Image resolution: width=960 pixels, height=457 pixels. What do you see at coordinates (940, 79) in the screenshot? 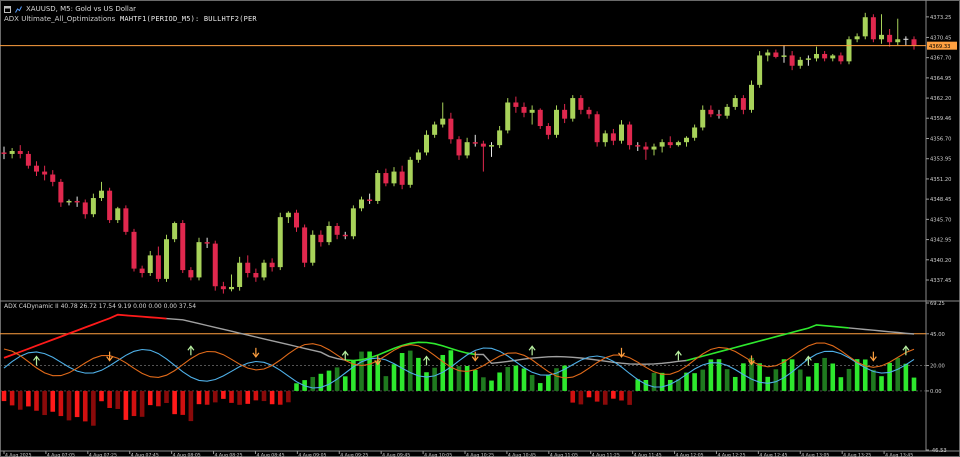
I see `price-axis-label: 4364.95` at bounding box center [940, 79].